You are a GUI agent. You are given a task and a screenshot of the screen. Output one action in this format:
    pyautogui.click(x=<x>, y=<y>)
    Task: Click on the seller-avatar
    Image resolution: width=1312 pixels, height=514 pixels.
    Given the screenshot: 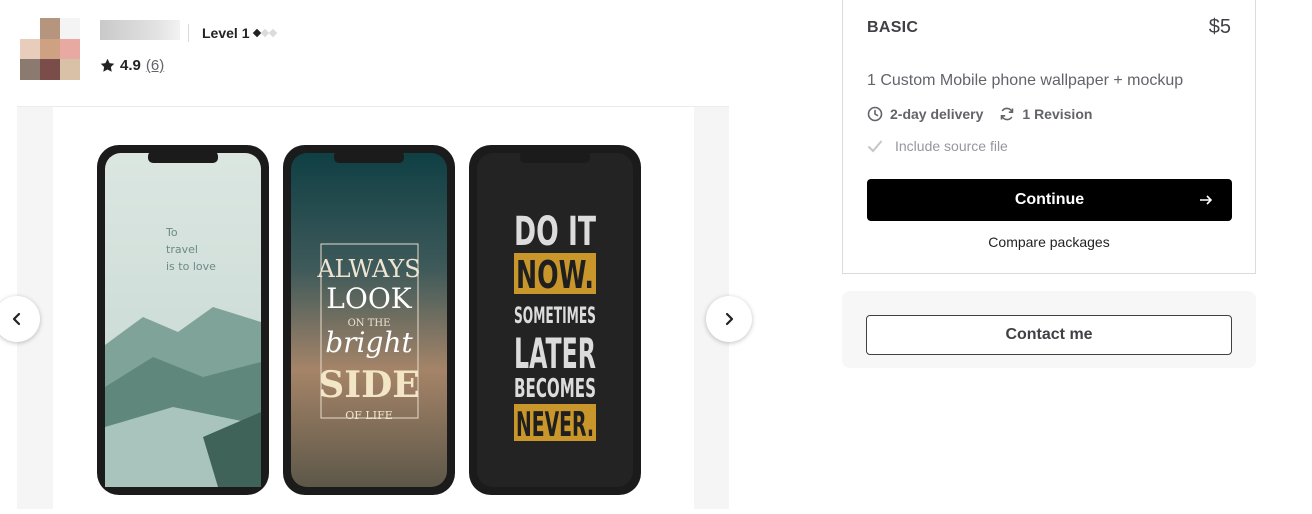 What is the action you would take?
    pyautogui.click(x=50, y=49)
    